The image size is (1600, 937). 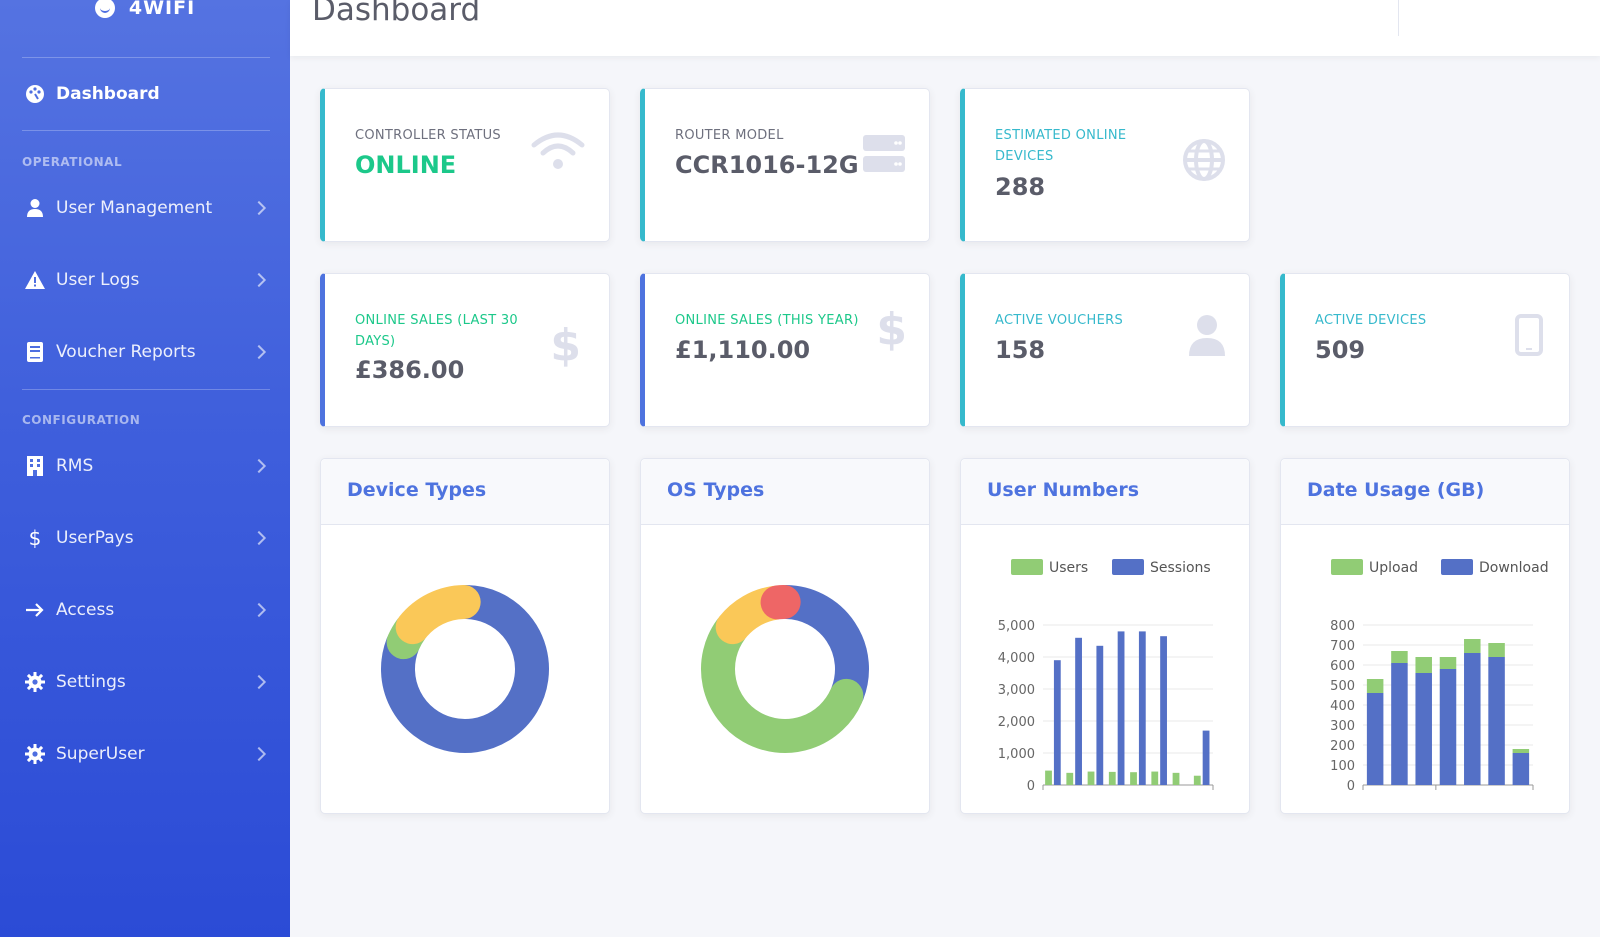 What do you see at coordinates (1425, 492) in the screenshot?
I see `chart-header: Date Usage (GB)` at bounding box center [1425, 492].